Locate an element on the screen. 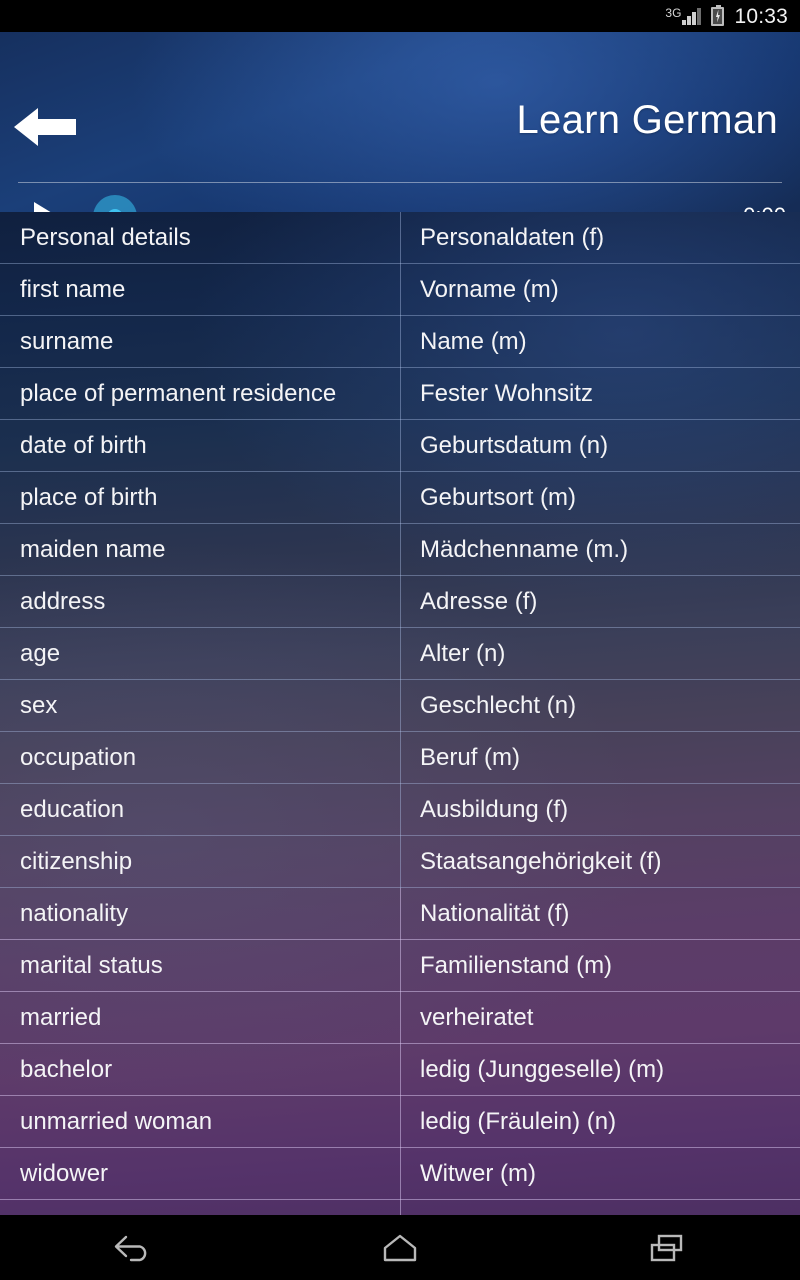 This screenshot has height=1280, width=800. vocab-term-german: Vorname (m) is located at coordinates (489, 289).